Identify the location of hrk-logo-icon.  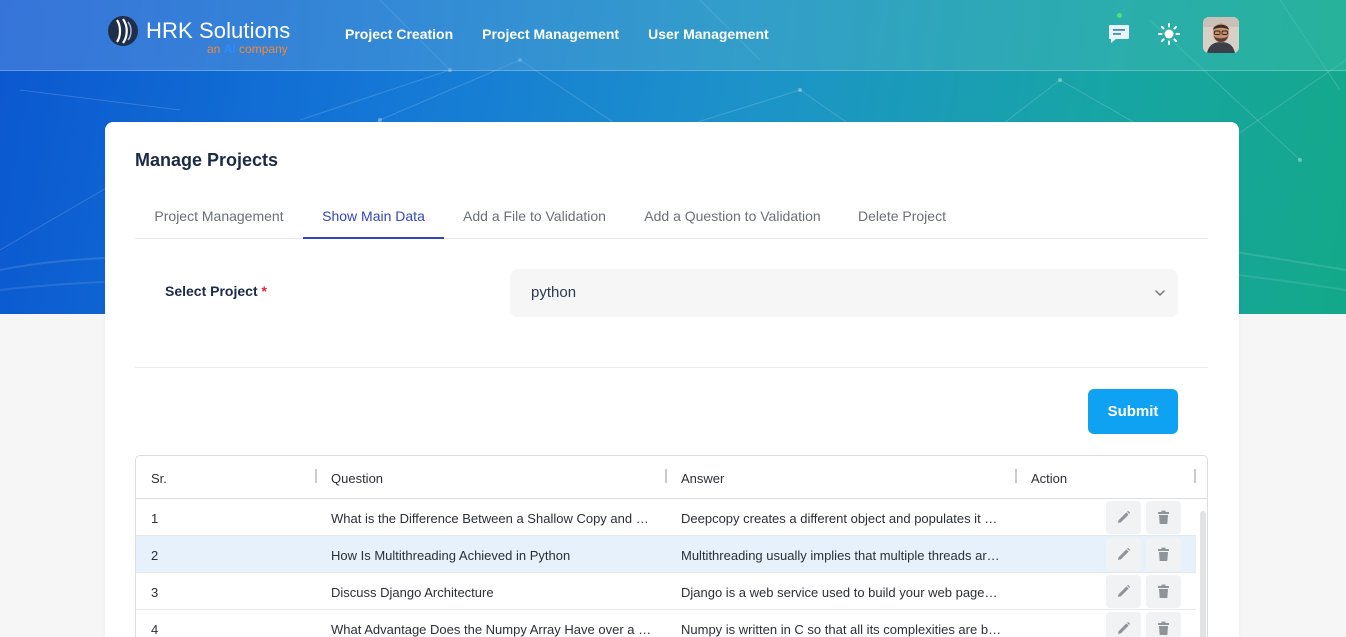
(123, 31).